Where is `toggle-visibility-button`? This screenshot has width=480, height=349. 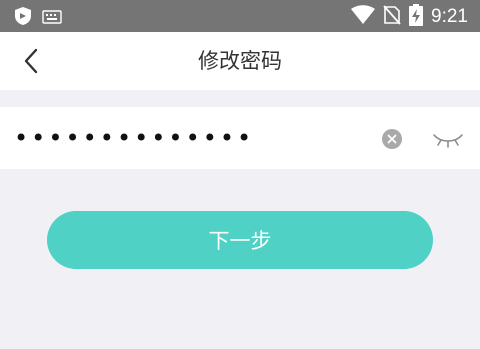 toggle-visibility-button is located at coordinates (448, 140).